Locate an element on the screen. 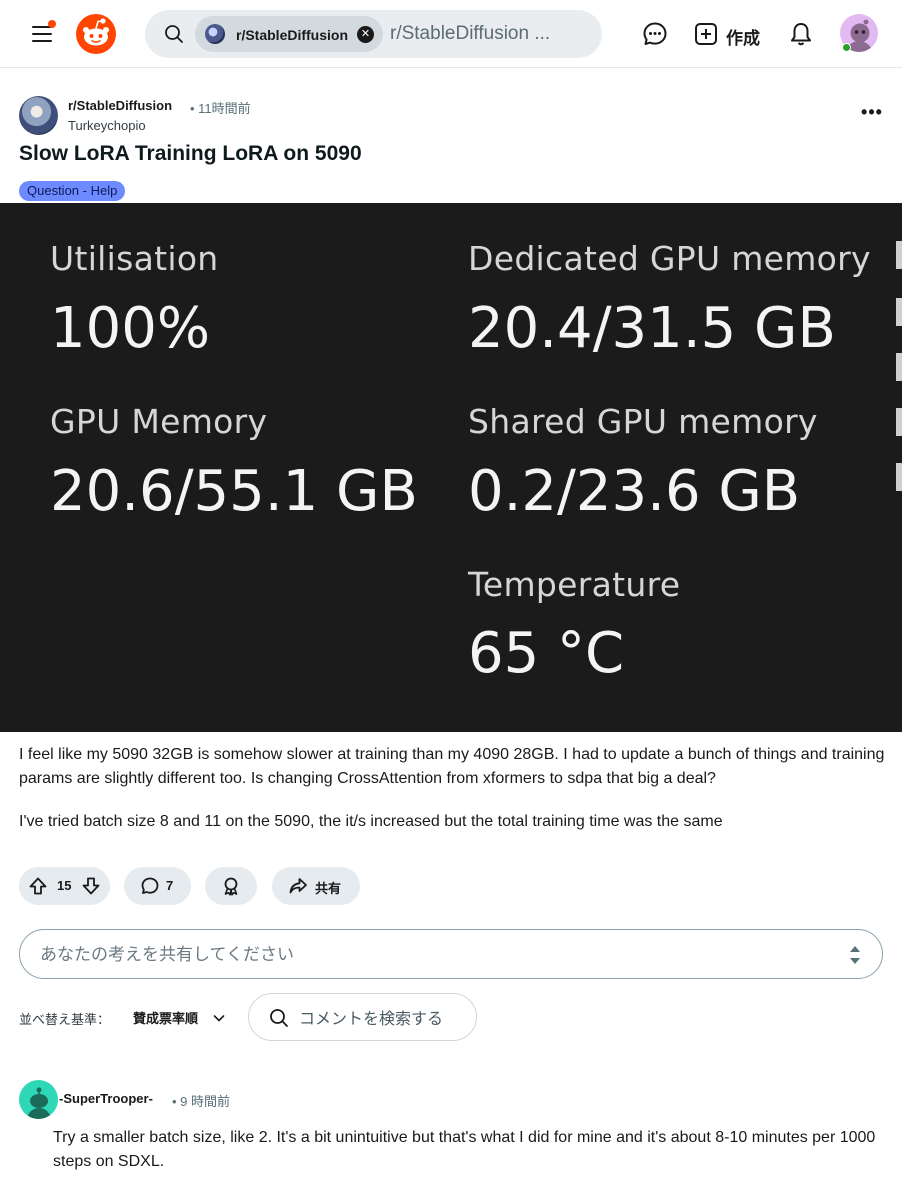 Image resolution: width=902 pixels, height=1178 pixels. create-button-label: 作成 is located at coordinates (743, 36).